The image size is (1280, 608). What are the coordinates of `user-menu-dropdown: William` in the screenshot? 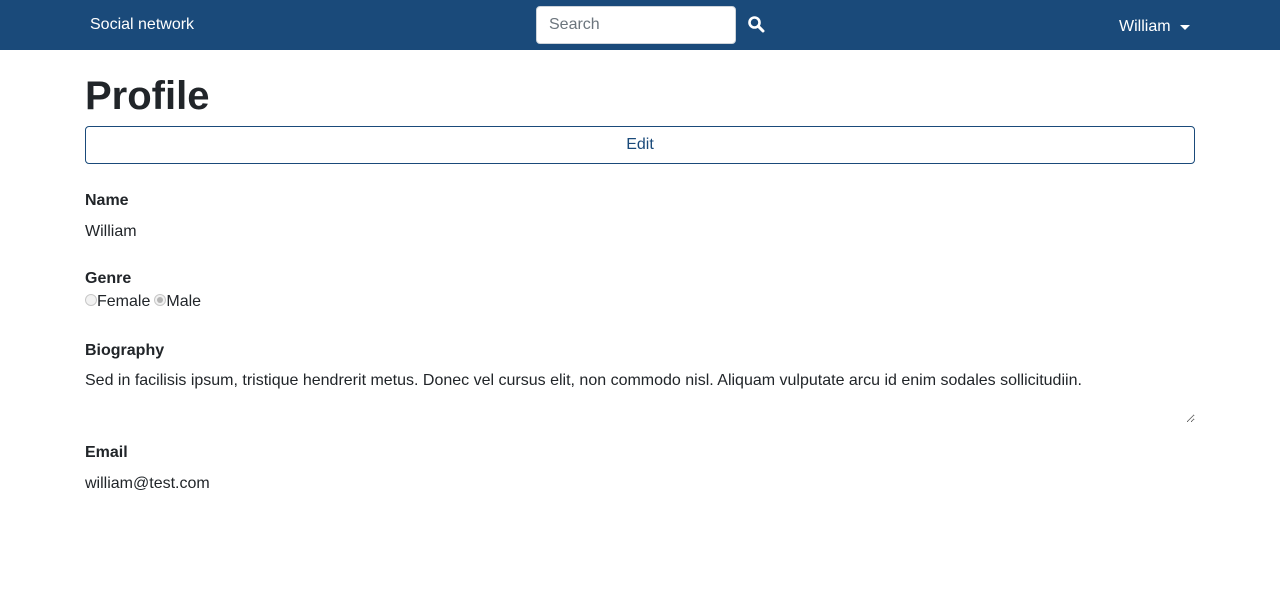 It's located at (1154, 27).